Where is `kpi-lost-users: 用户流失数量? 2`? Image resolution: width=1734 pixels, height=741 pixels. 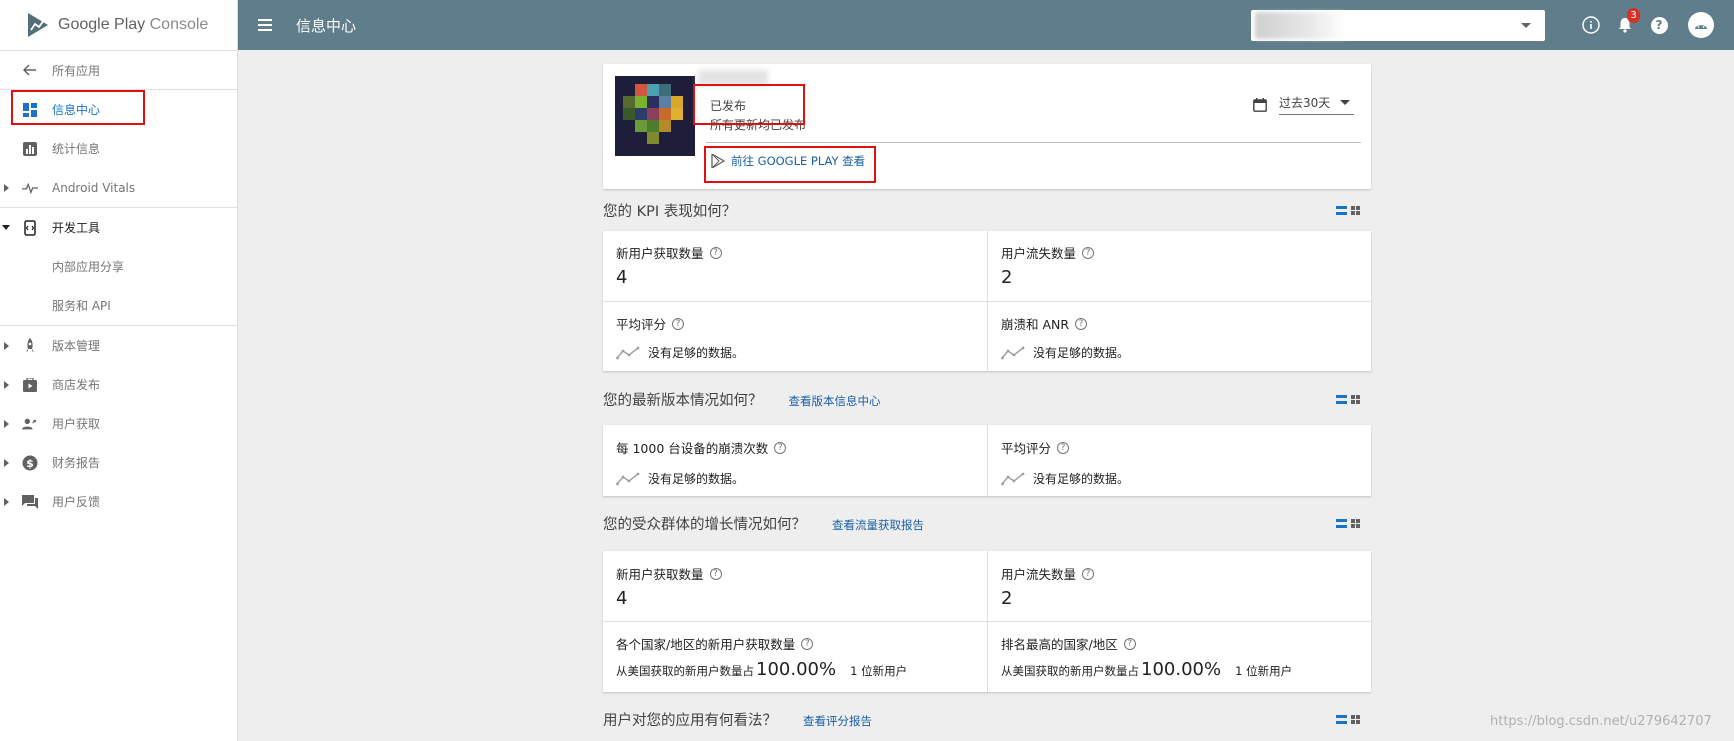 kpi-lost-users: 用户流失数量? 2 is located at coordinates (1179, 266).